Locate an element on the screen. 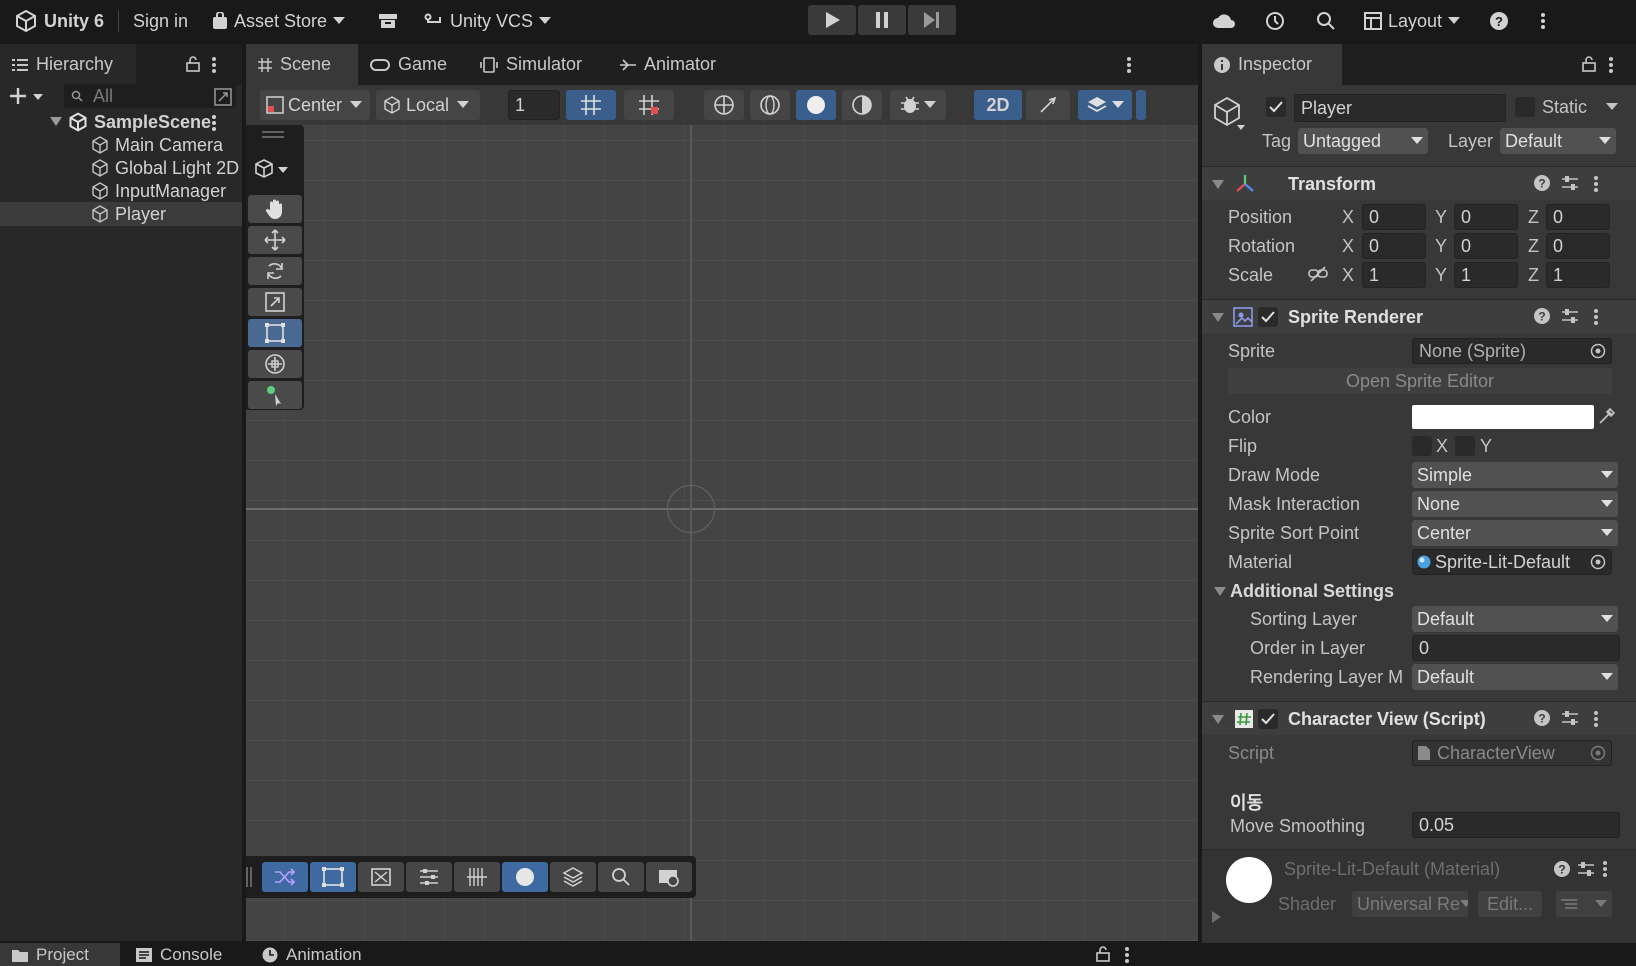  toggle-2d-button: 2D is located at coordinates (998, 105).